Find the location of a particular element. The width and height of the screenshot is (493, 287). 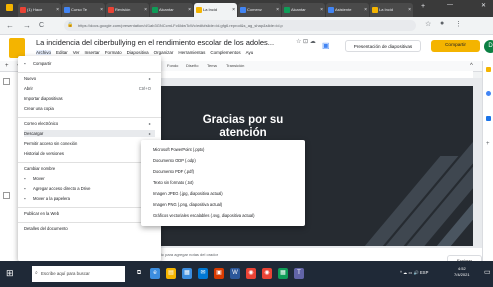

file-menu-item: Cambiar nombre is located at coordinates (89, 168).